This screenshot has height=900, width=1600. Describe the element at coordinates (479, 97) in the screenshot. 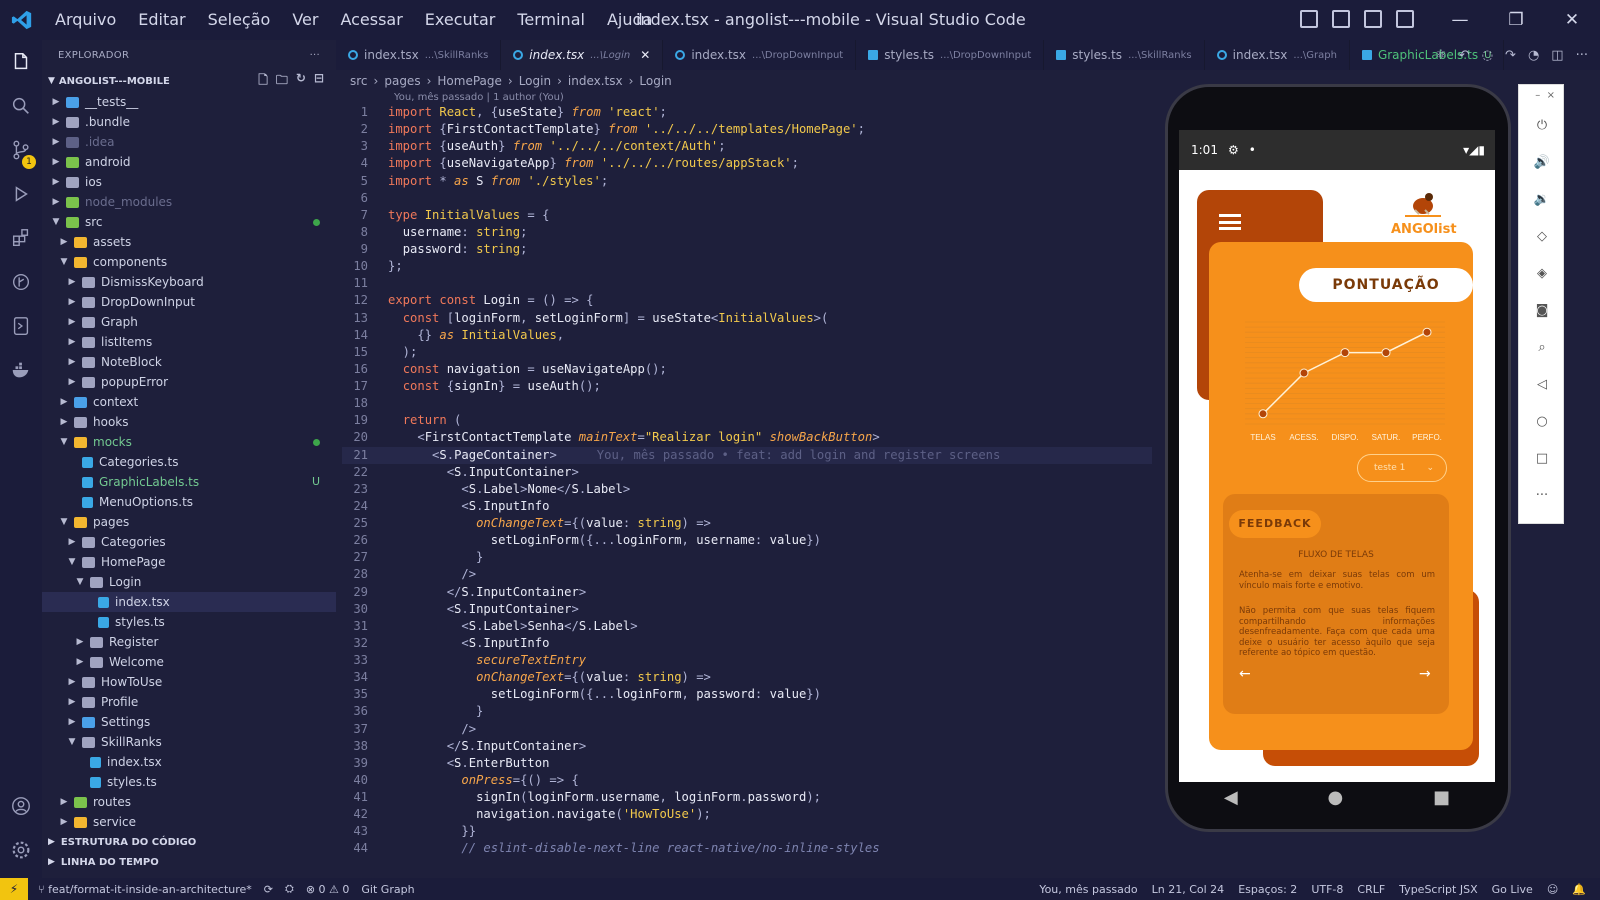

I see `codelens-blame: You, mês passado | 1 author (You)` at that location.